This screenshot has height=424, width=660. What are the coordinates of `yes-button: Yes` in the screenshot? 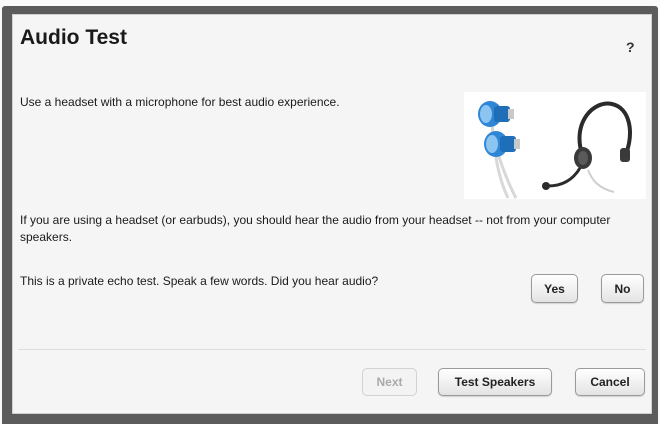 It's located at (554, 288).